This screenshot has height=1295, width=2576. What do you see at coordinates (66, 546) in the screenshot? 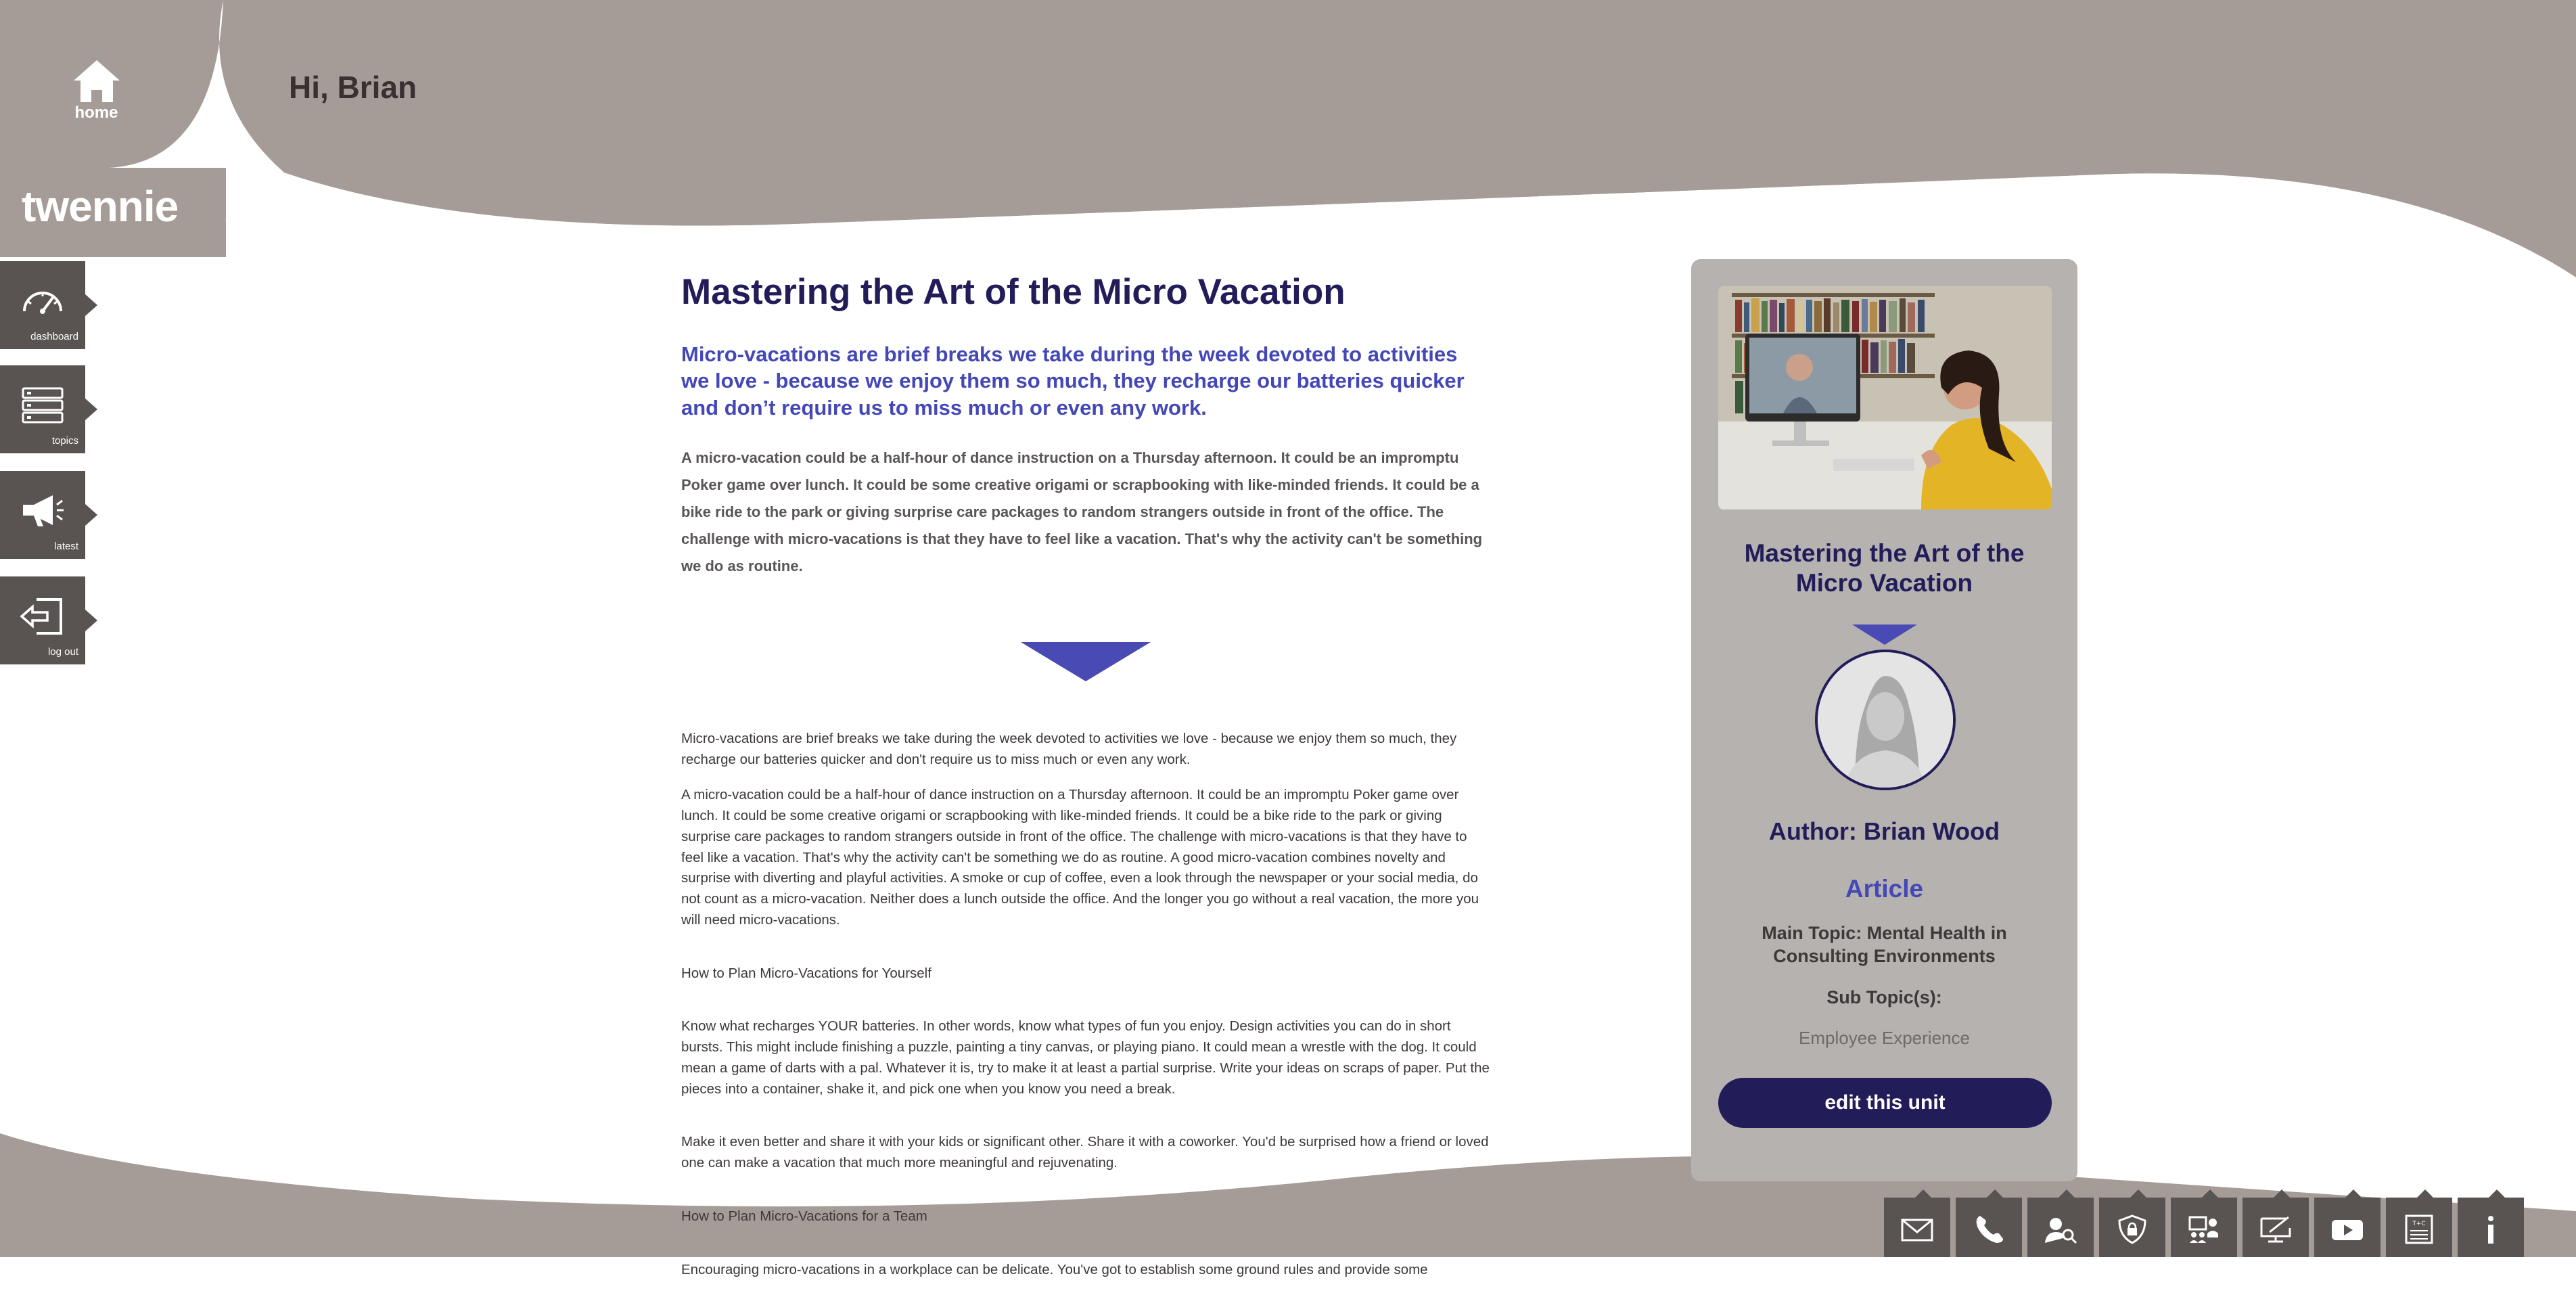
I see `sidebar-item-label: latest` at bounding box center [66, 546].